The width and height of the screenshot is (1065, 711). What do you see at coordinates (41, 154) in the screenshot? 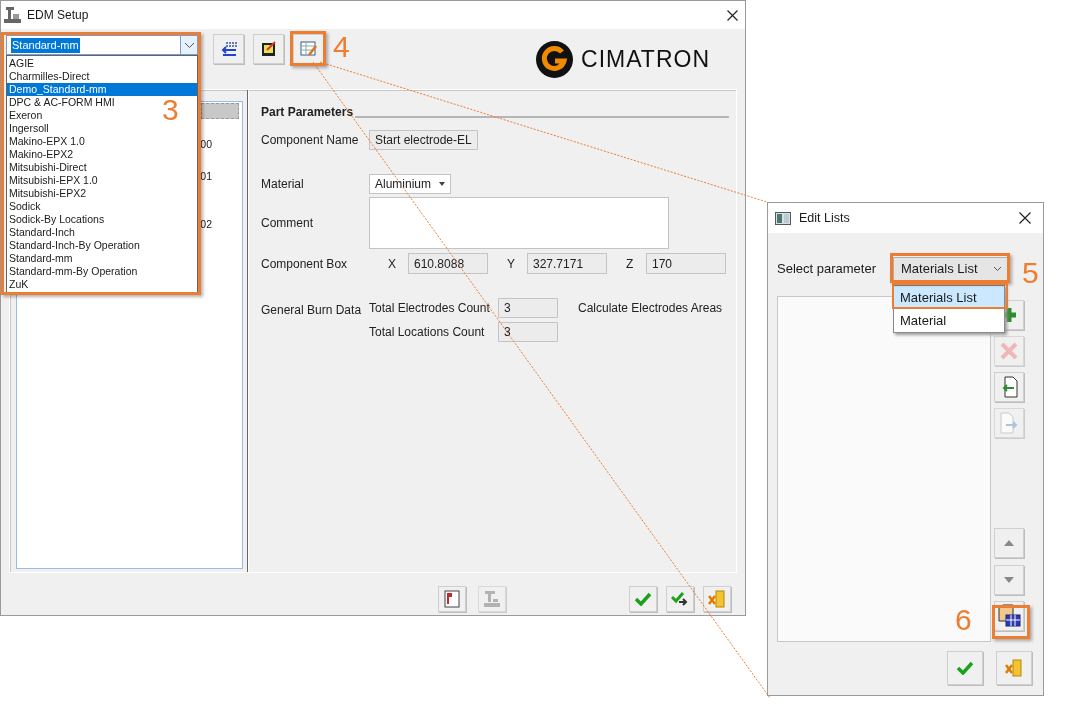
I see `dropdown-option: Makino-EPX2` at bounding box center [41, 154].